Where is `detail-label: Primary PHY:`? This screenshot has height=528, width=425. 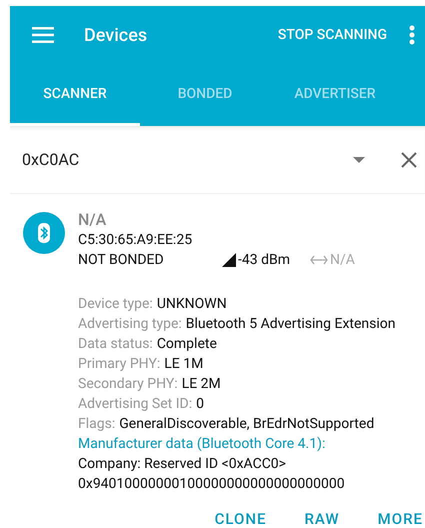
detail-label: Primary PHY: is located at coordinates (119, 364).